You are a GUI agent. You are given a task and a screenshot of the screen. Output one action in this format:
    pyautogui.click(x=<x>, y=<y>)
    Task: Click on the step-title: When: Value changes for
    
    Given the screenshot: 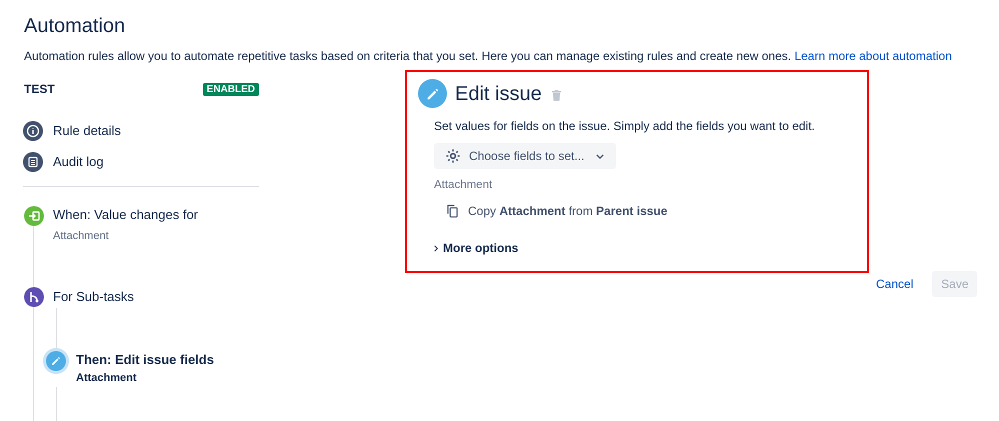 What is the action you would take?
    pyautogui.click(x=125, y=215)
    